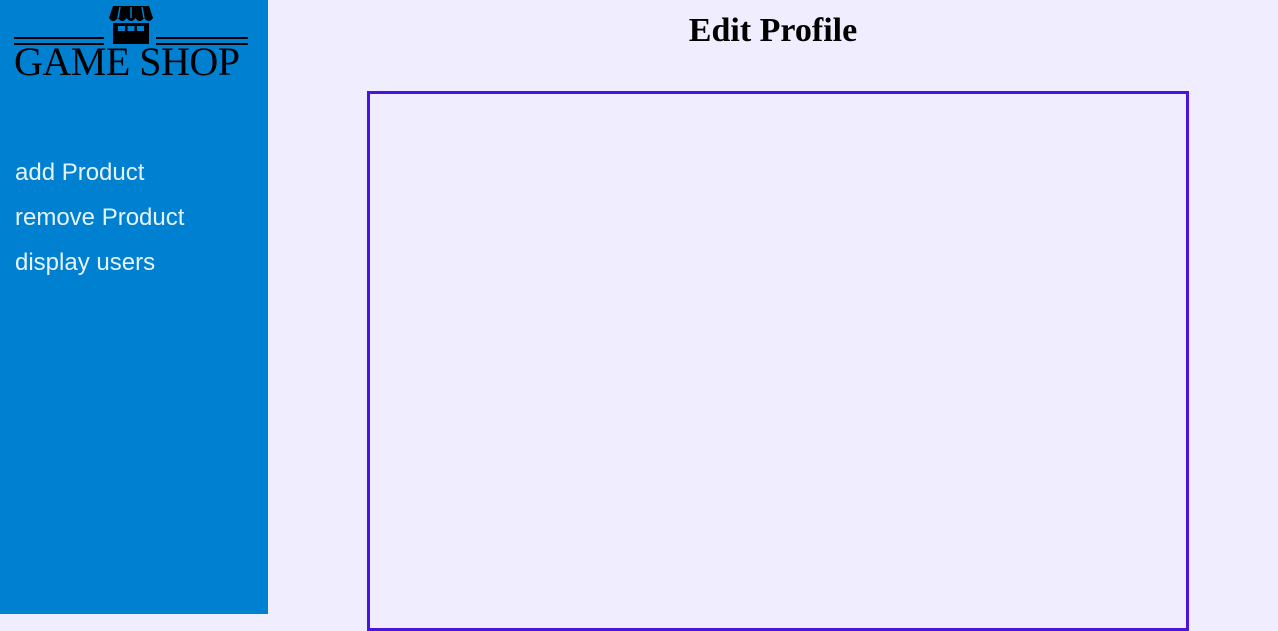 The height and width of the screenshot is (631, 1278). Describe the element at coordinates (99, 172) in the screenshot. I see `sidebar-item-add-product: add Product` at that location.